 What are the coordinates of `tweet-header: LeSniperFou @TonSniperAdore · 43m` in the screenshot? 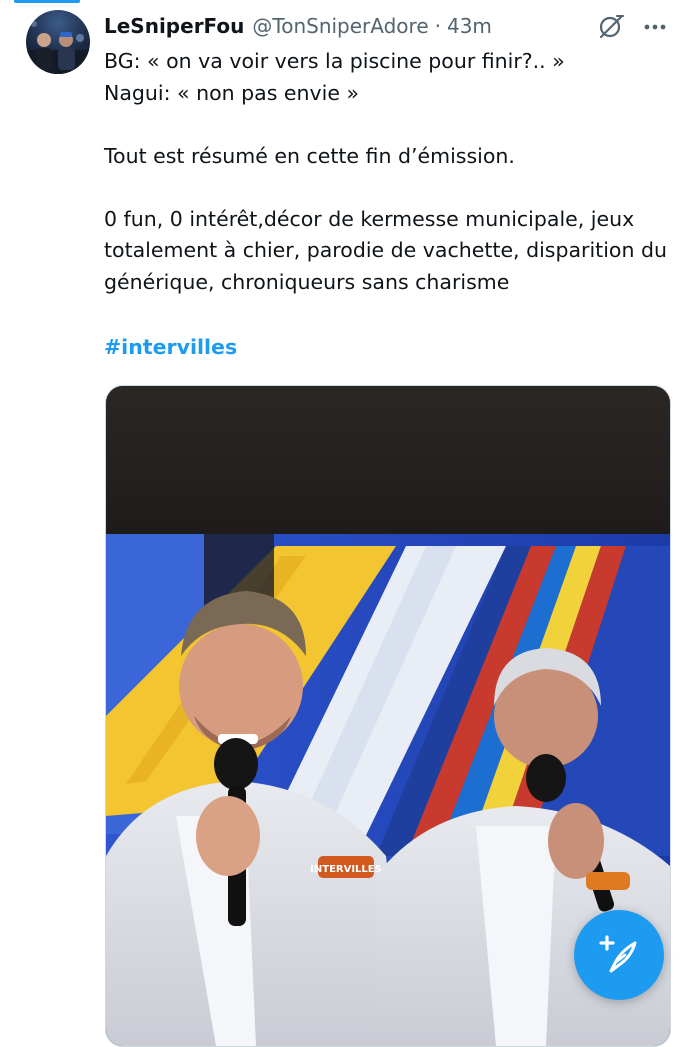 It's located at (390, 26).